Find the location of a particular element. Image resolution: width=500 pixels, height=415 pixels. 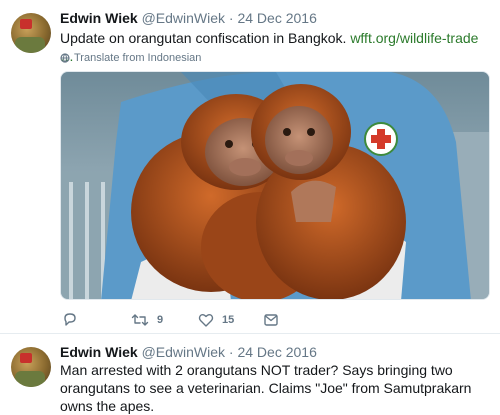

direct-message-button is located at coordinates (271, 320).